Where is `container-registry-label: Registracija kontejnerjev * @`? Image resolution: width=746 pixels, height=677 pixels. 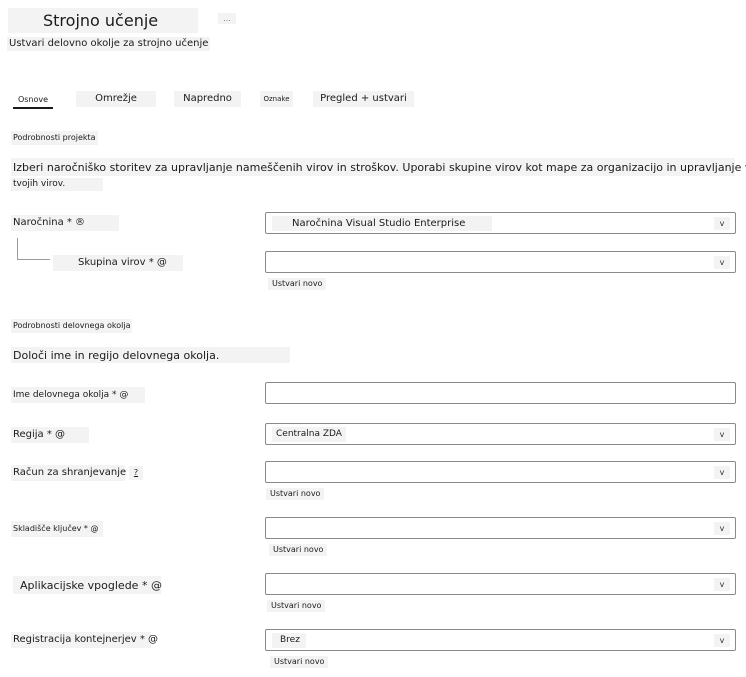
container-registry-label: Registracija kontejnerjev * @ is located at coordinates (84, 640).